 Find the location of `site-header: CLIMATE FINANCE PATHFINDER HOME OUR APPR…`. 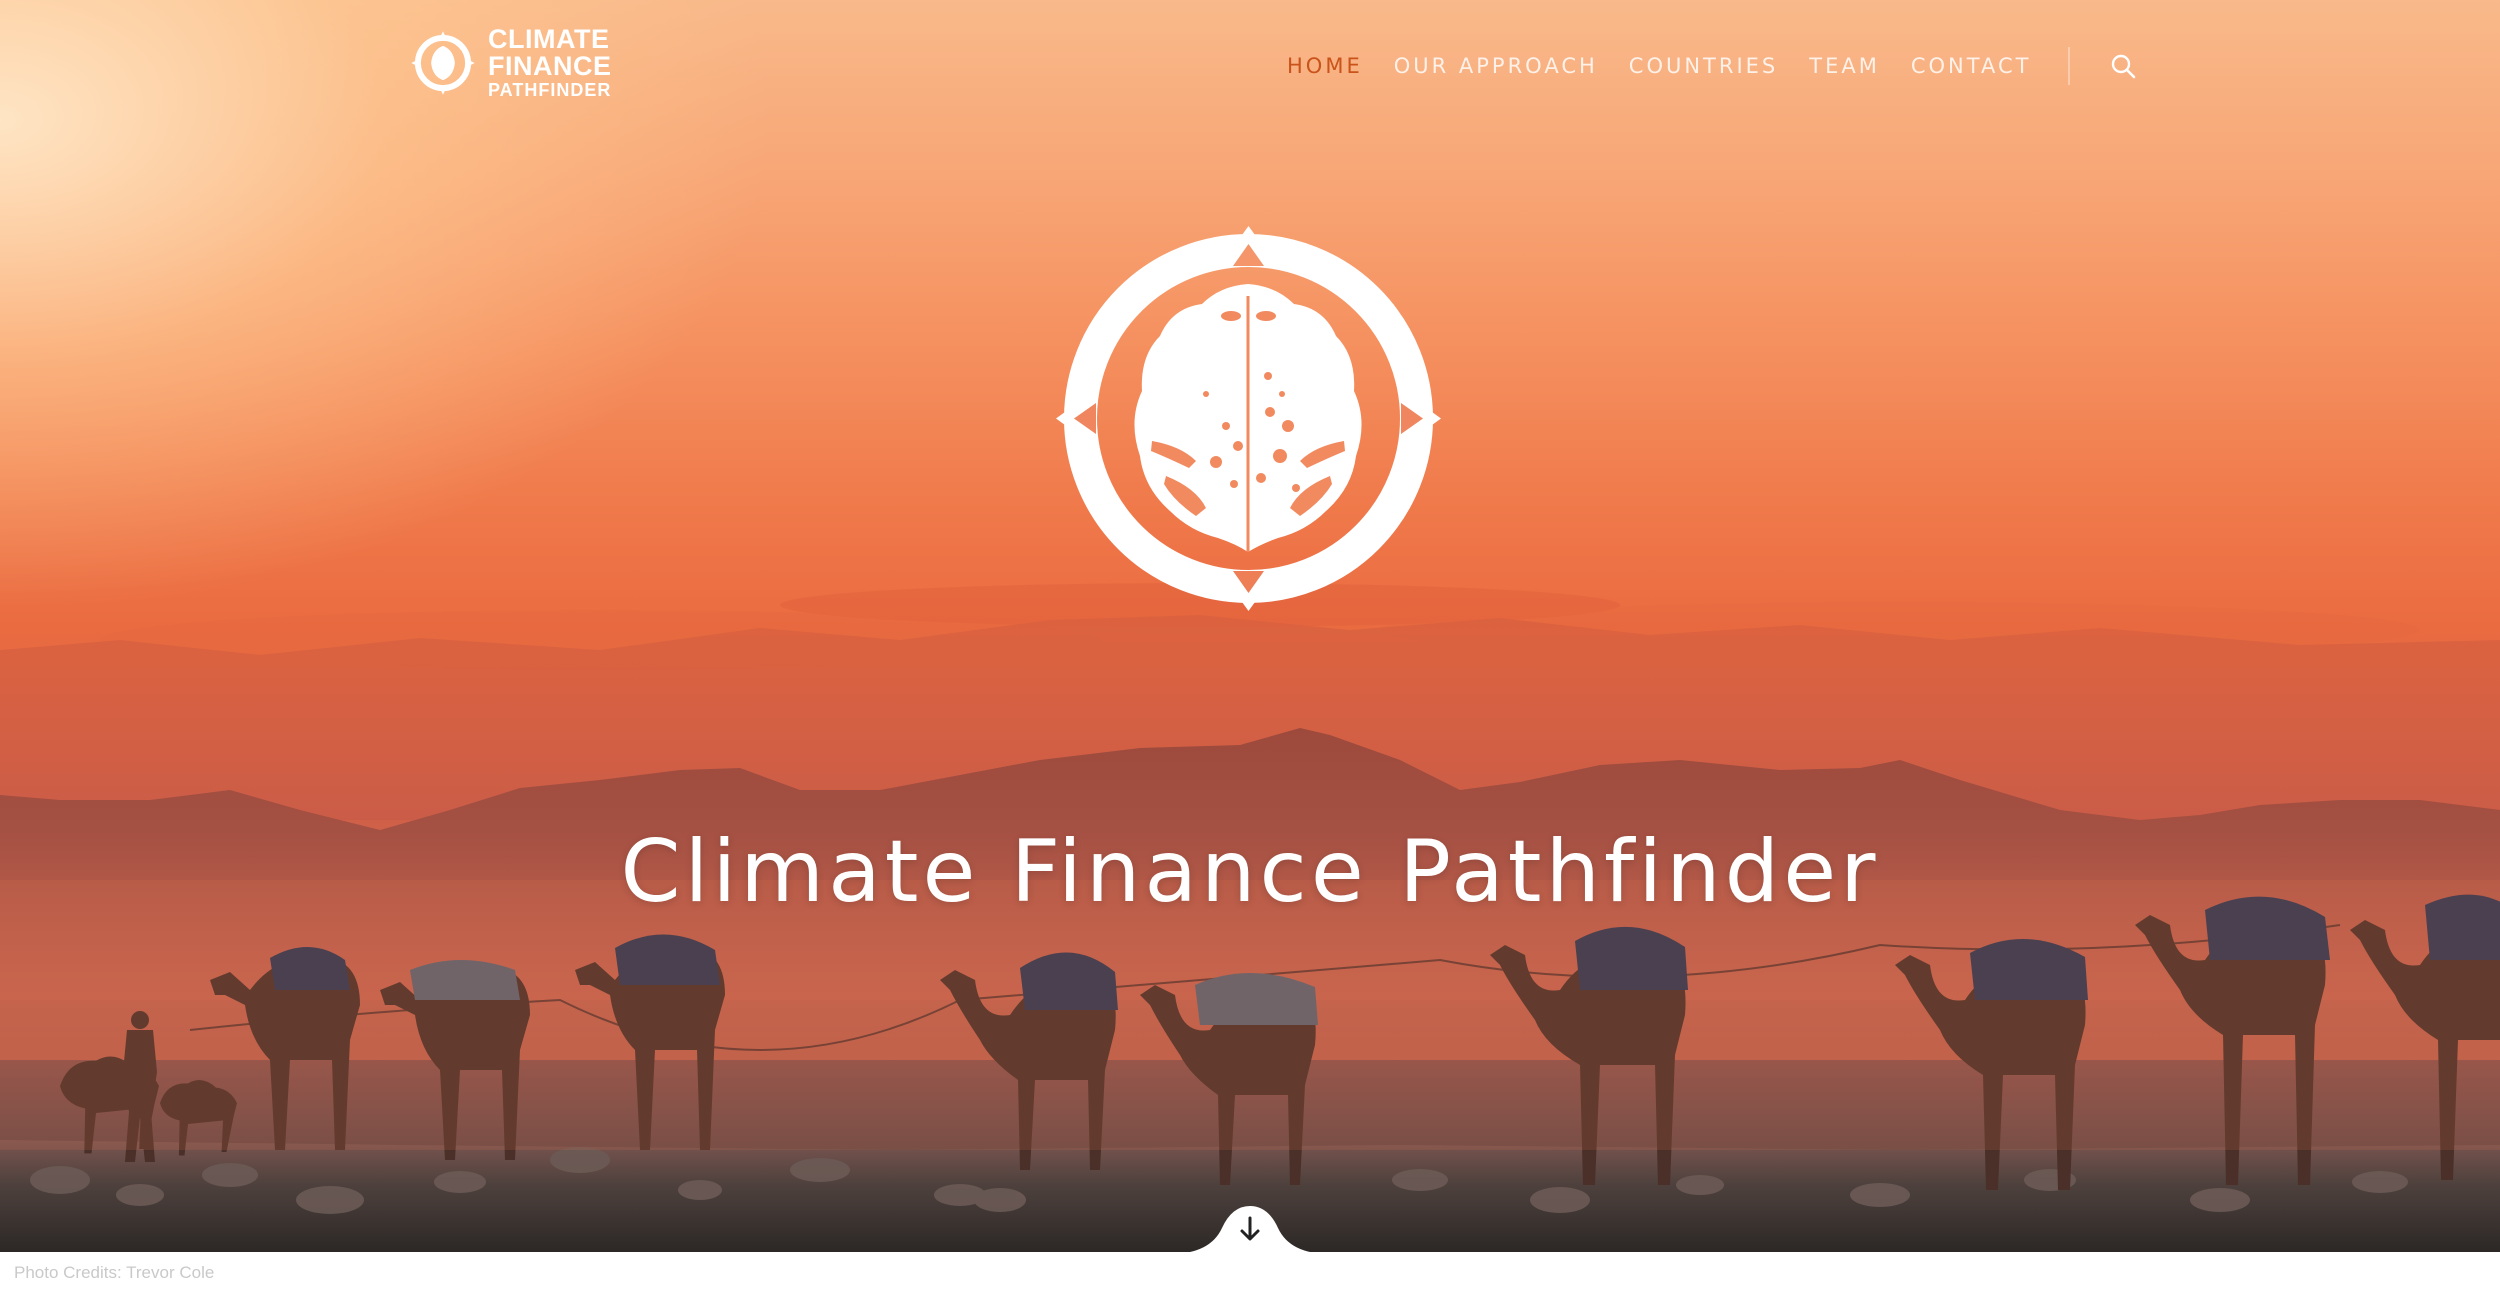

site-header: CLIMATE FINANCE PATHFINDER HOME OUR APPR… is located at coordinates (1250, 62).